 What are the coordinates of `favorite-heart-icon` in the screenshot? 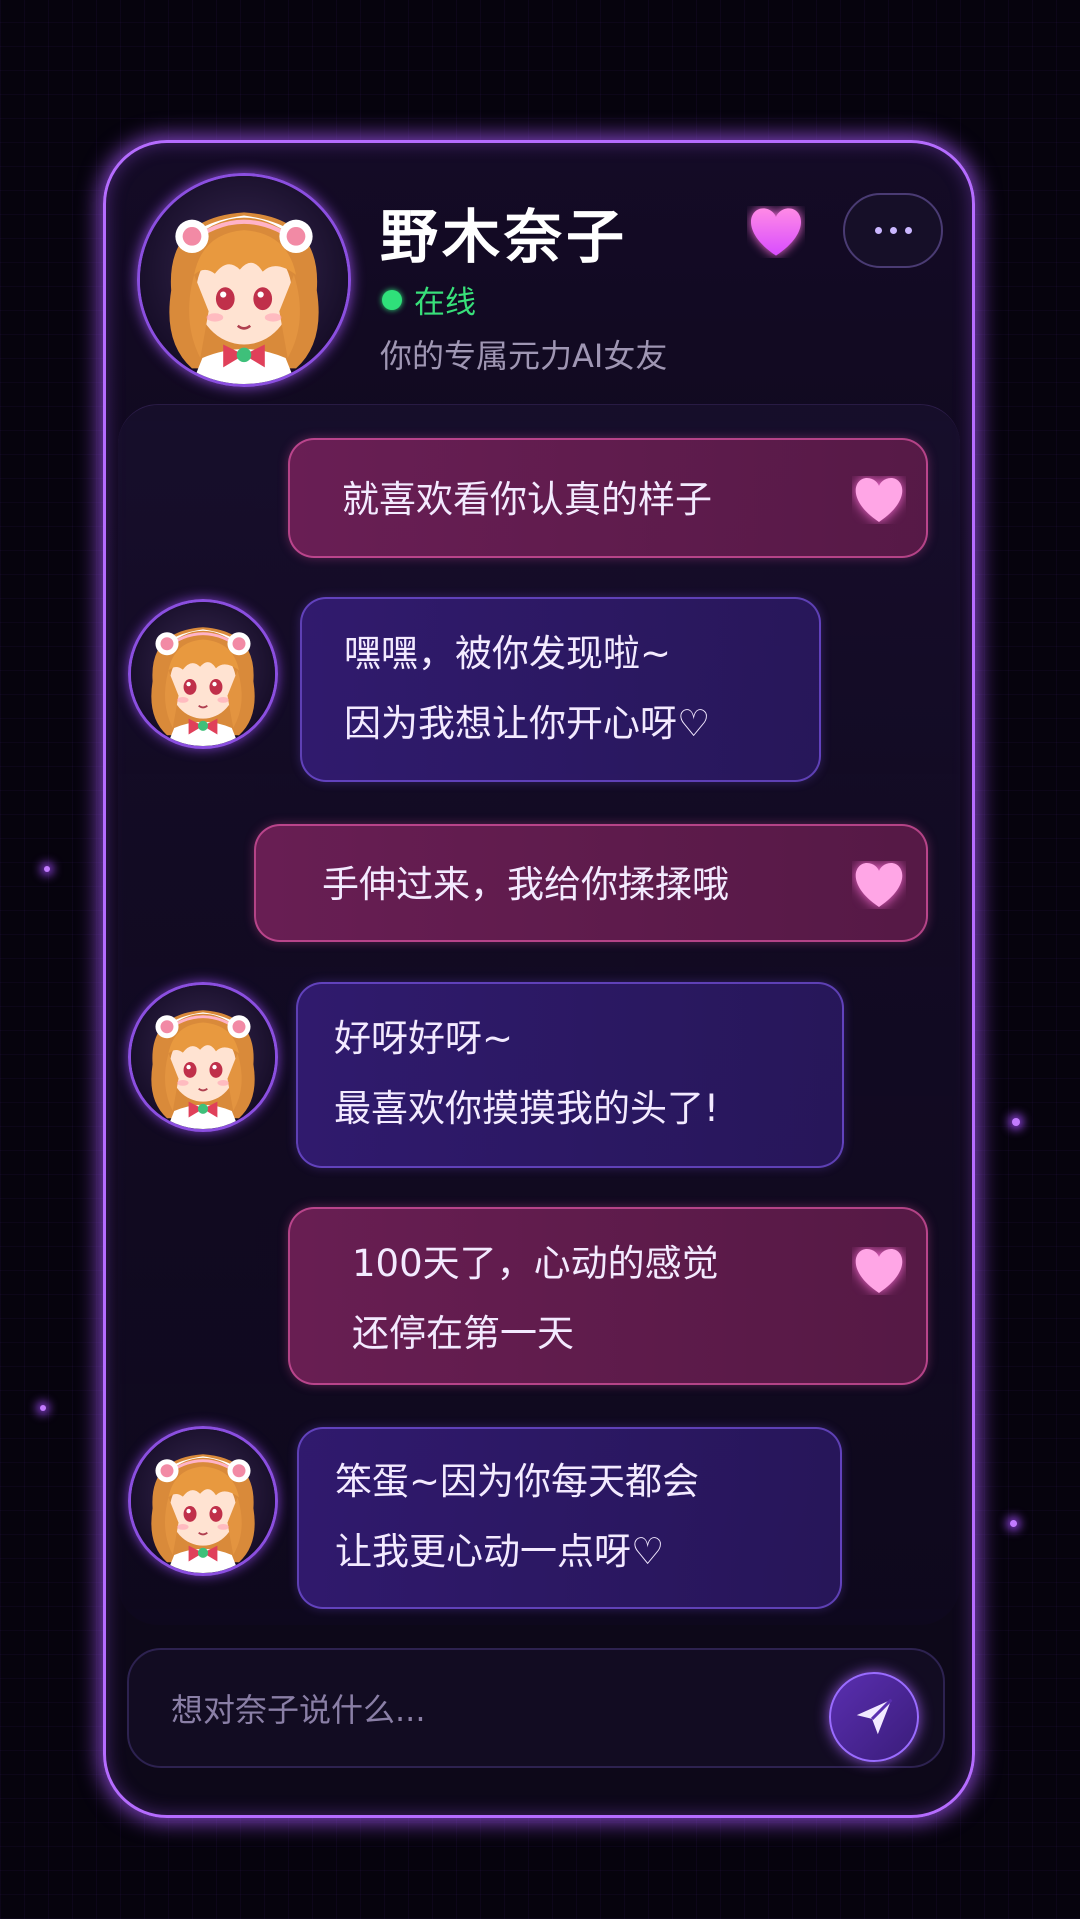 It's located at (776, 232).